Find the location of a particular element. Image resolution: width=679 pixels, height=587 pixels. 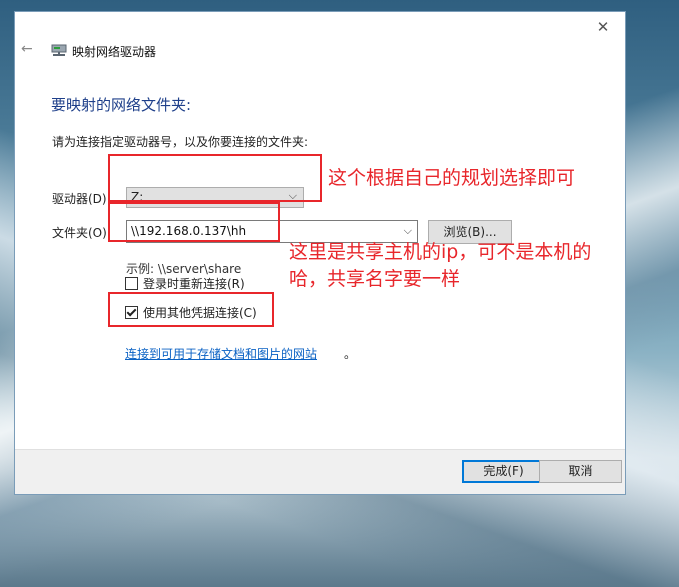

cancel-button: 取消 is located at coordinates (580, 471).